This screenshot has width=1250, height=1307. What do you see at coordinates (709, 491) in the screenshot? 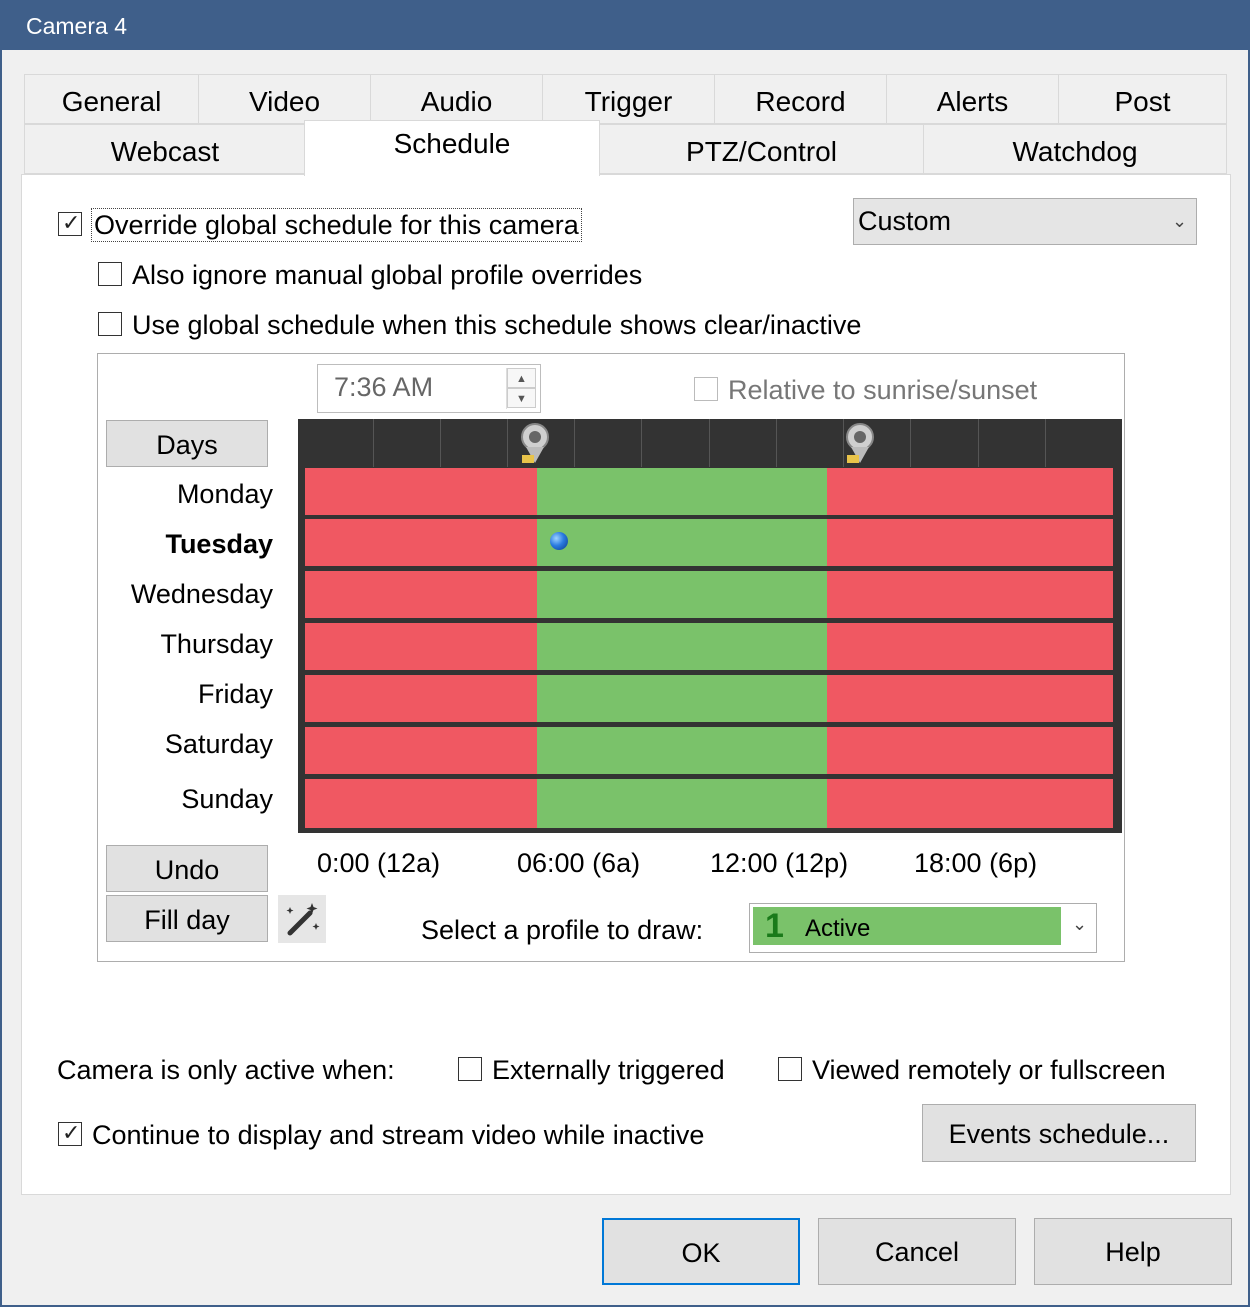
I see `schedule-row-monday` at bounding box center [709, 491].